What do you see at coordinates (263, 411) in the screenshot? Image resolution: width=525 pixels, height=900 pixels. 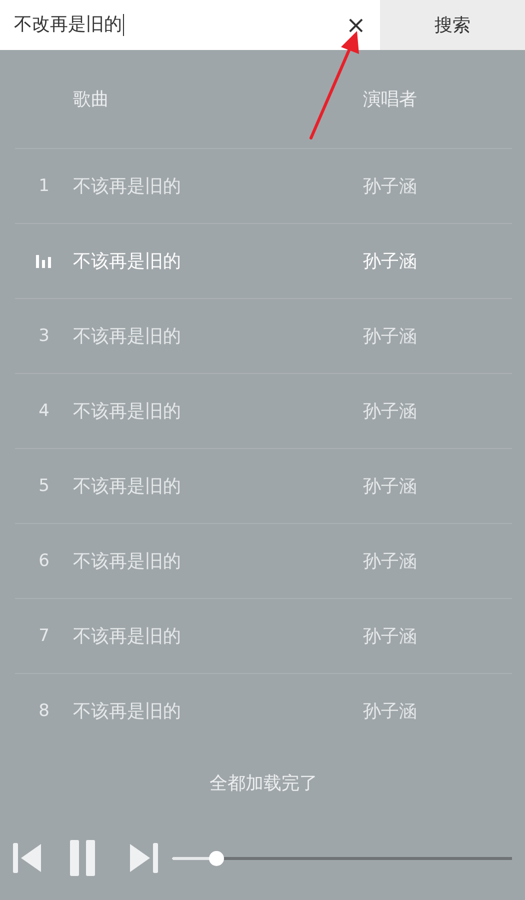 I see `song-row: 4 不该再是旧的 孙子涵` at bounding box center [263, 411].